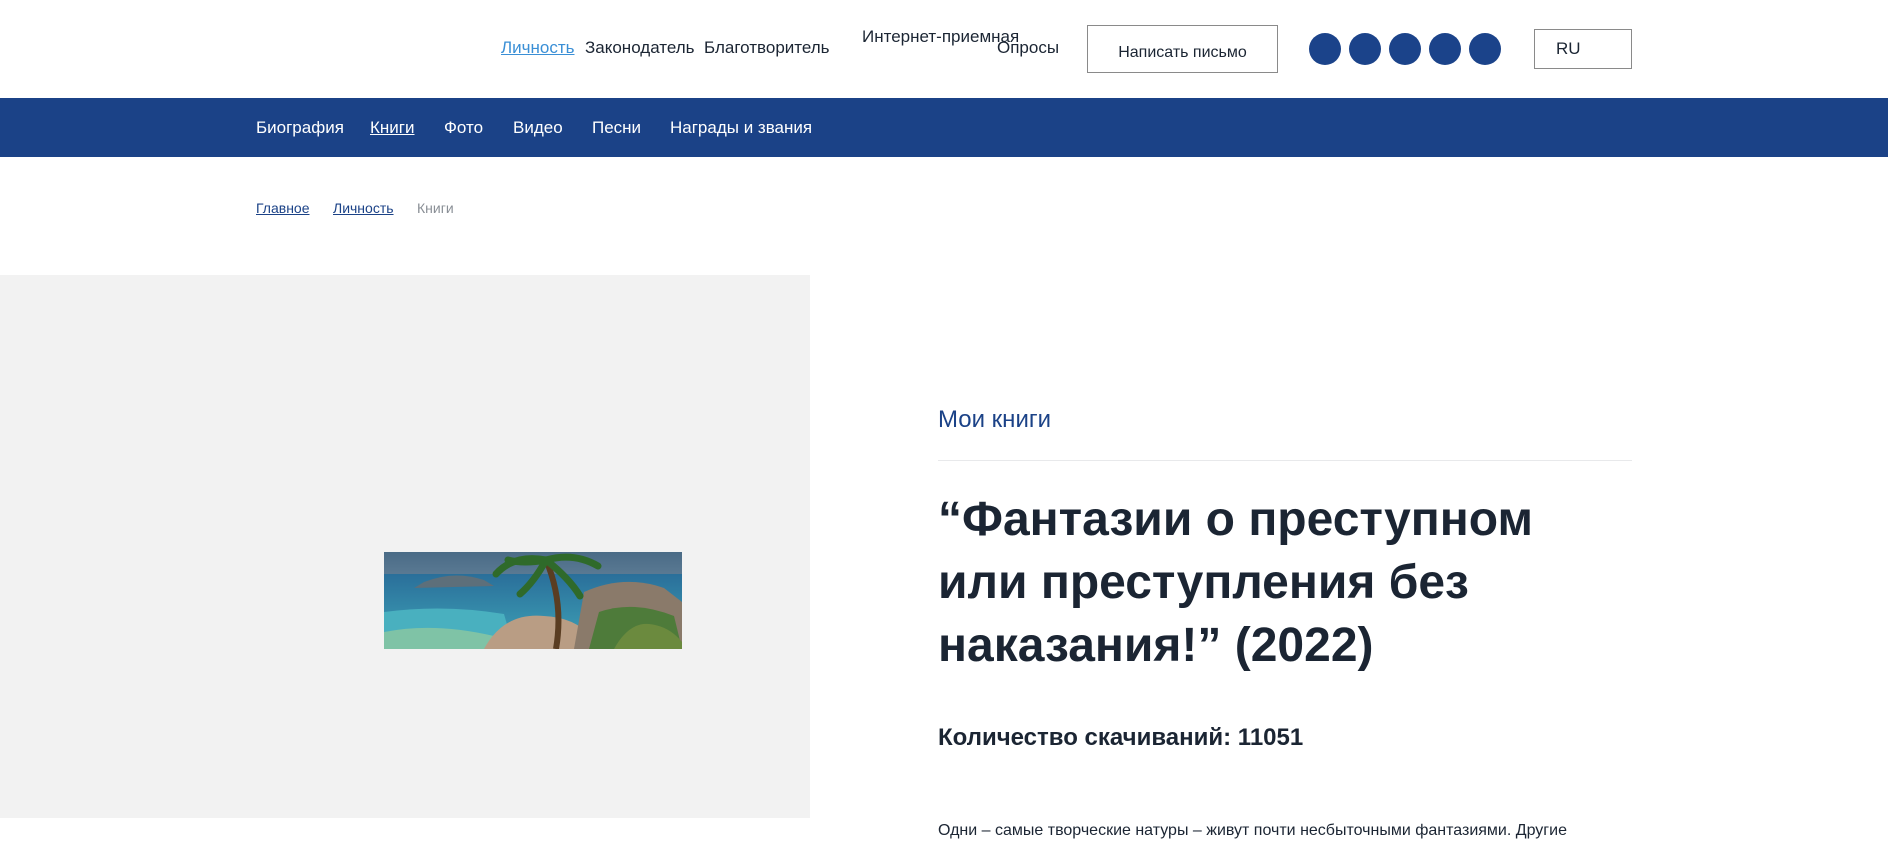  I want to click on nav-biografiya: Биография, so click(300, 128).